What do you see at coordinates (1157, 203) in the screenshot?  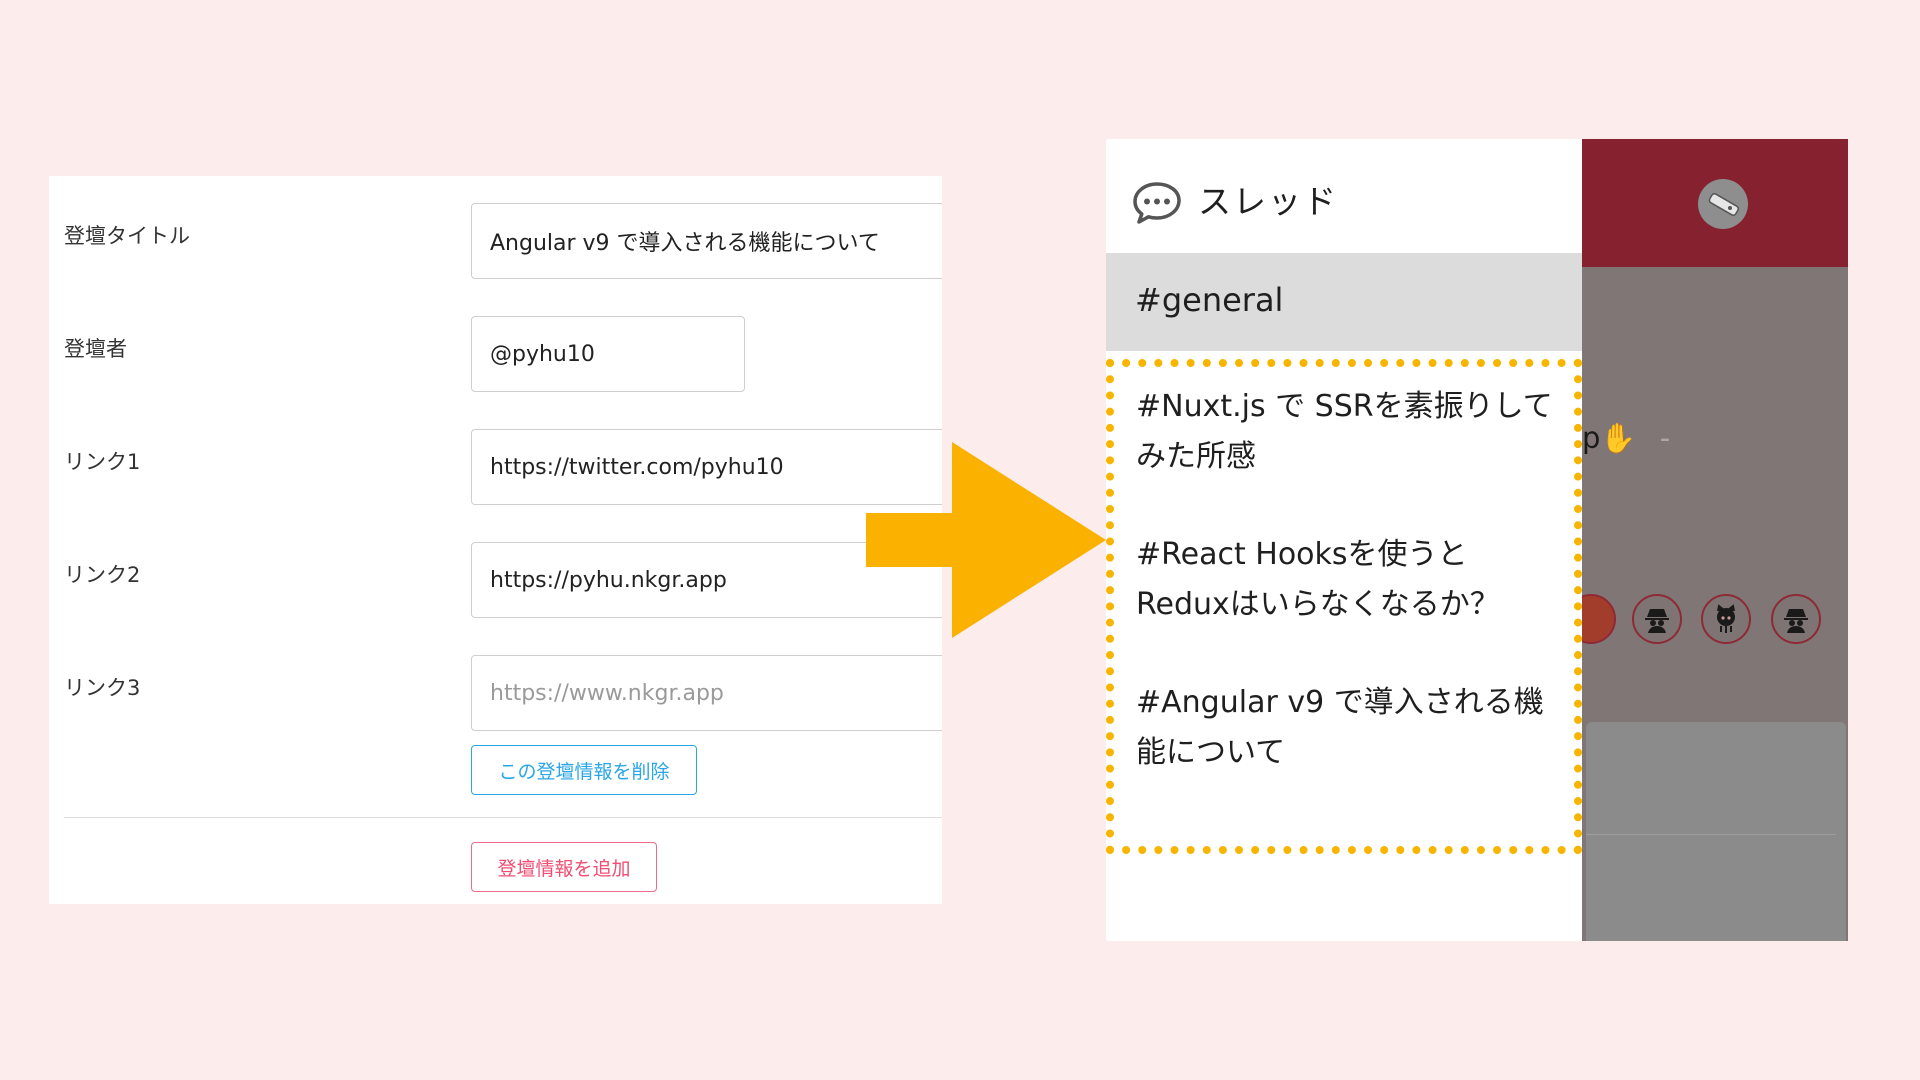 I see `speech-bubble-icon` at bounding box center [1157, 203].